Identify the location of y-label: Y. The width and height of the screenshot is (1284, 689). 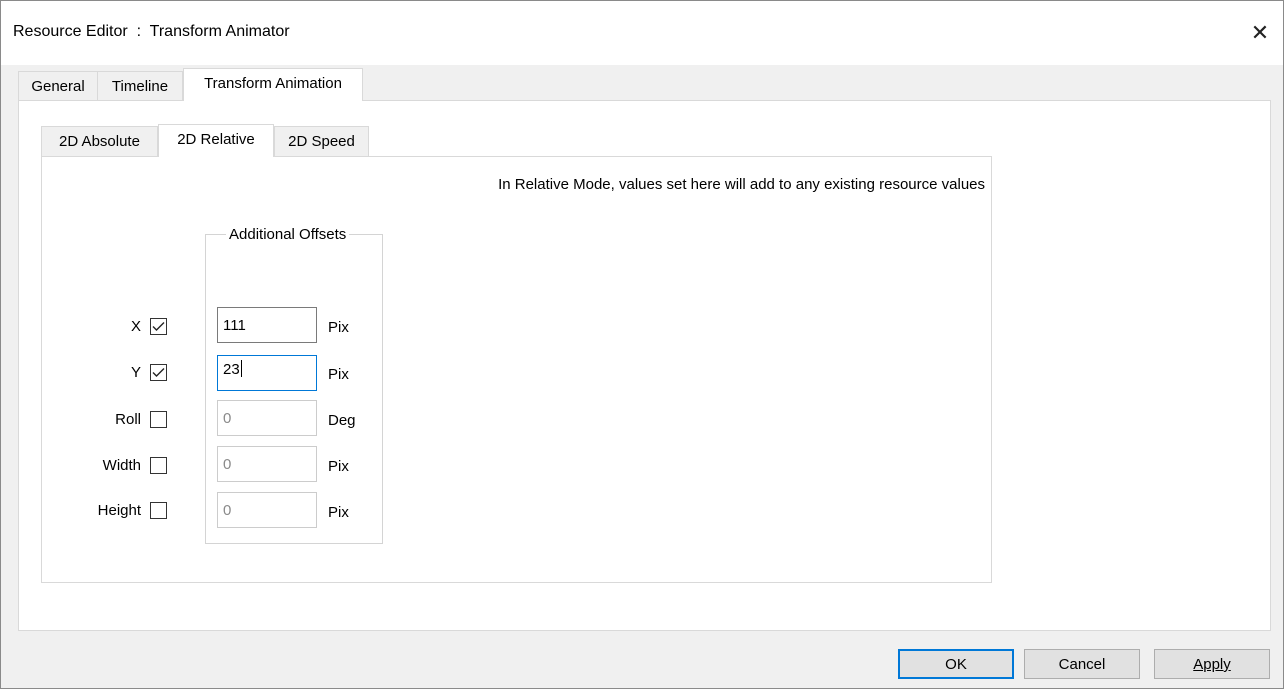
(135, 372).